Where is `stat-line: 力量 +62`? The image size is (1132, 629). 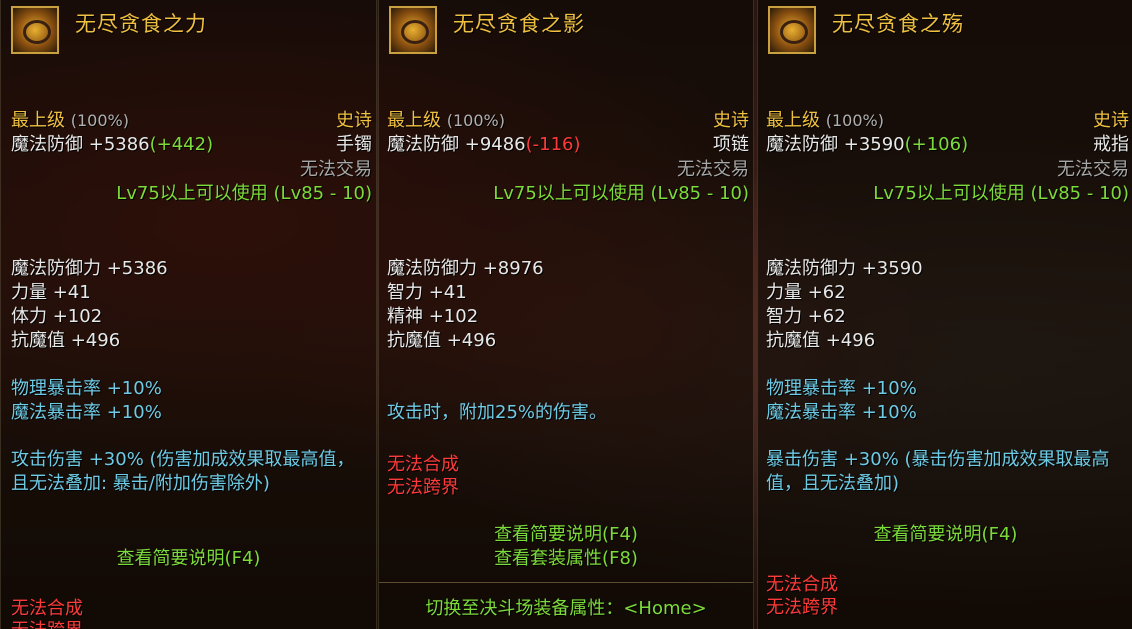
stat-line: 力量 +62 is located at coordinates (806, 292).